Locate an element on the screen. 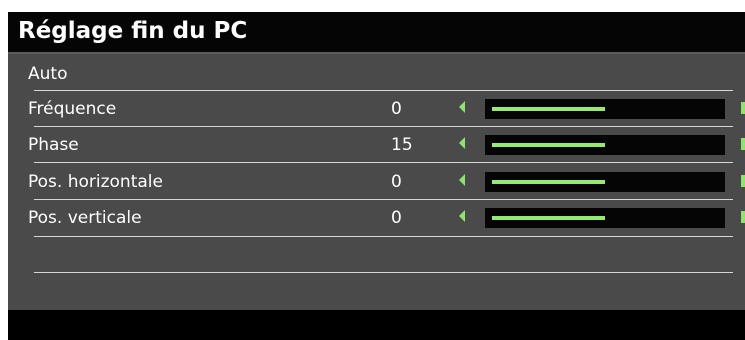 Image resolution: width=745 pixels, height=340 pixels. menu-title: Réglage fin du PC is located at coordinates (133, 31).